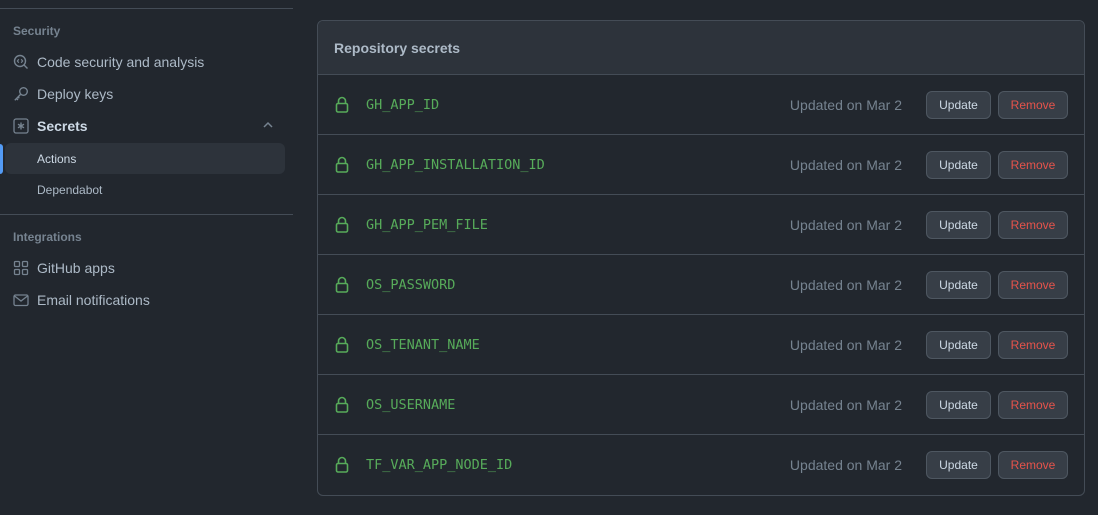 This screenshot has height=515, width=1098. What do you see at coordinates (455, 164) in the screenshot?
I see `secret-name: GH_APP_INSTALLATION_ID` at bounding box center [455, 164].